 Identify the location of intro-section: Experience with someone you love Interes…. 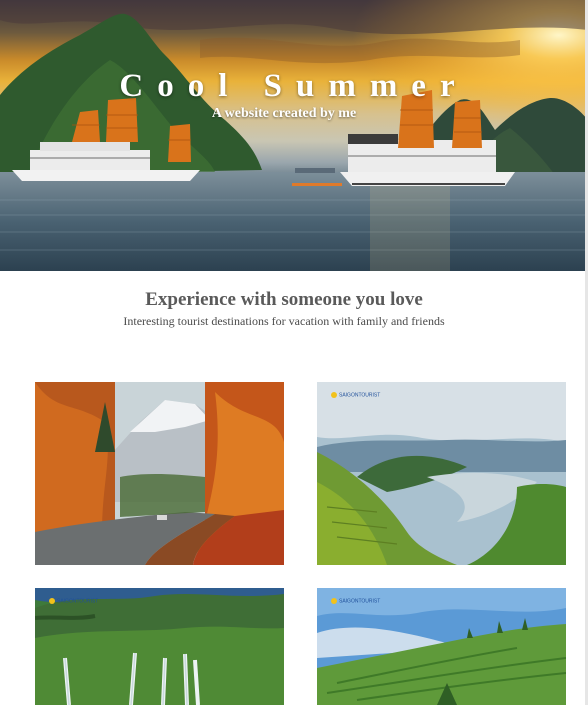
(284, 309).